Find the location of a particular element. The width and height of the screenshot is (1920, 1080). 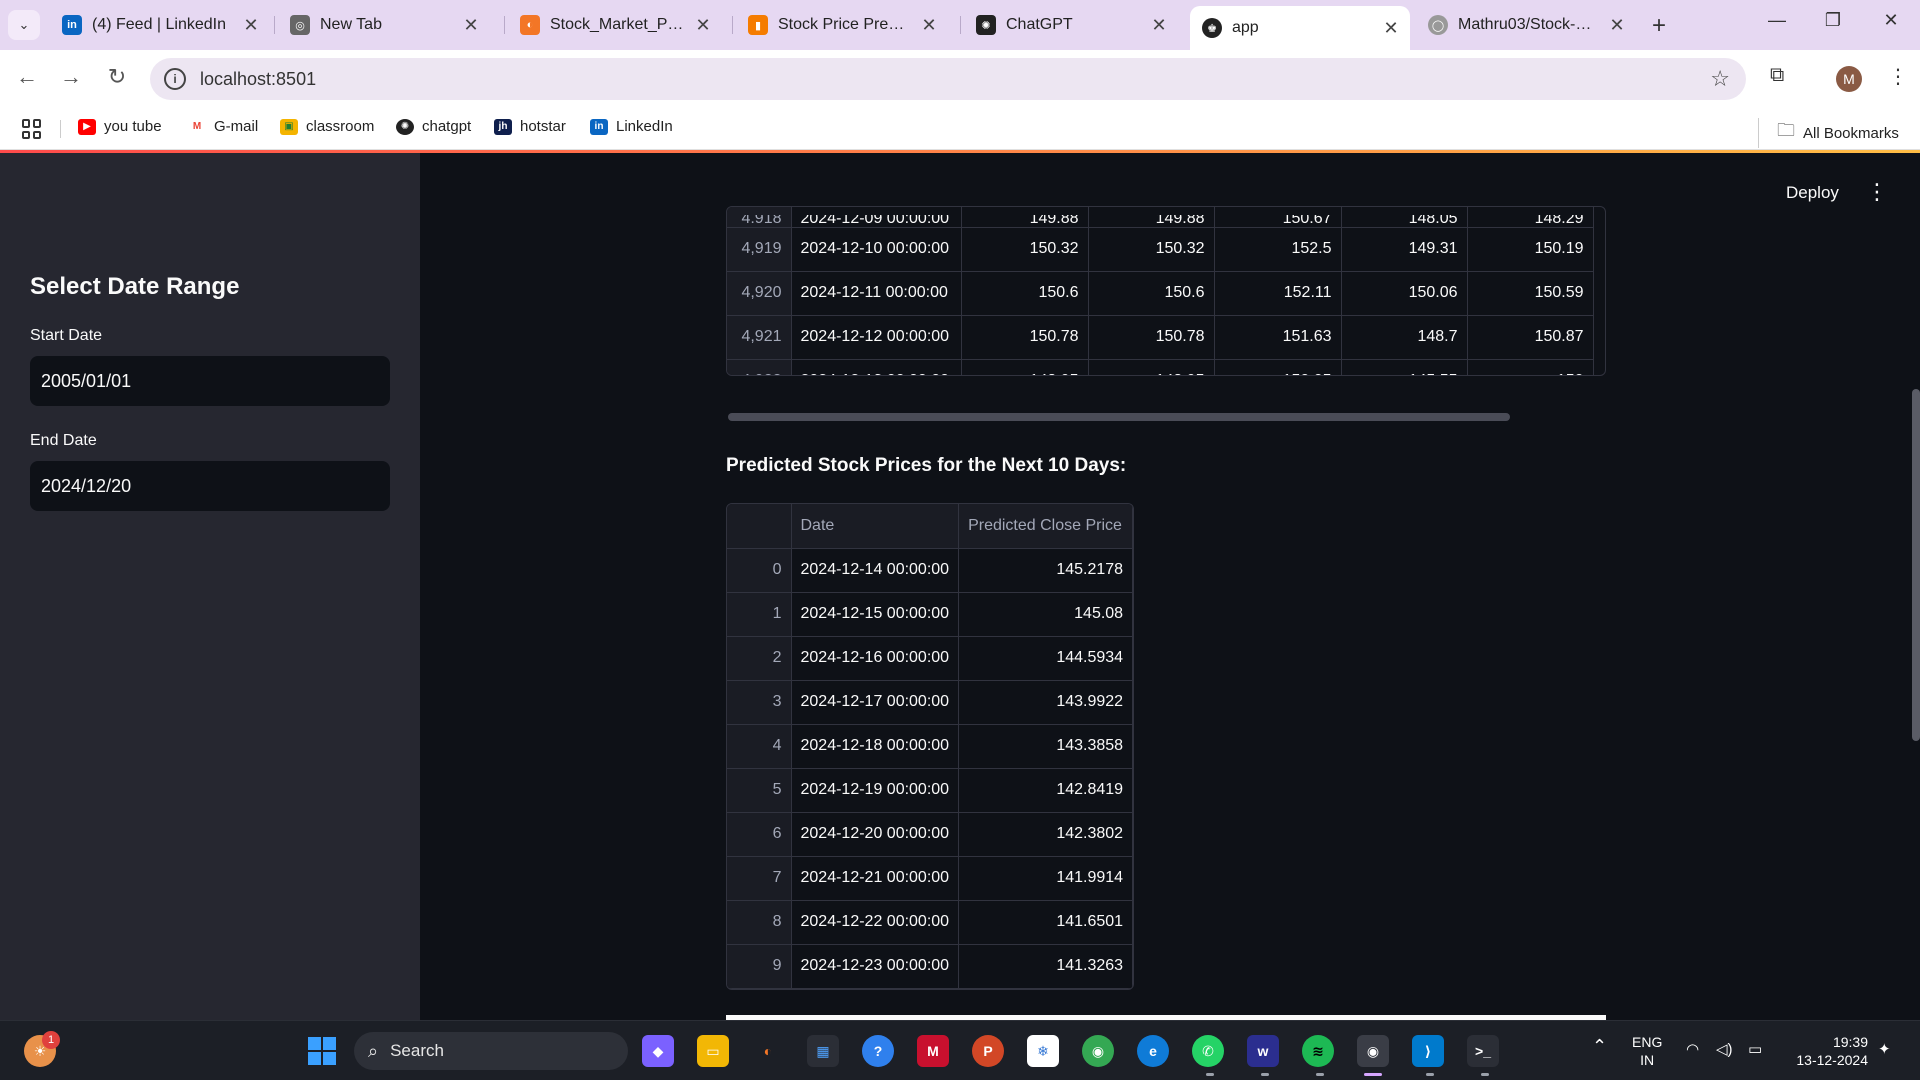

webex-icon: w is located at coordinates (1263, 1051).